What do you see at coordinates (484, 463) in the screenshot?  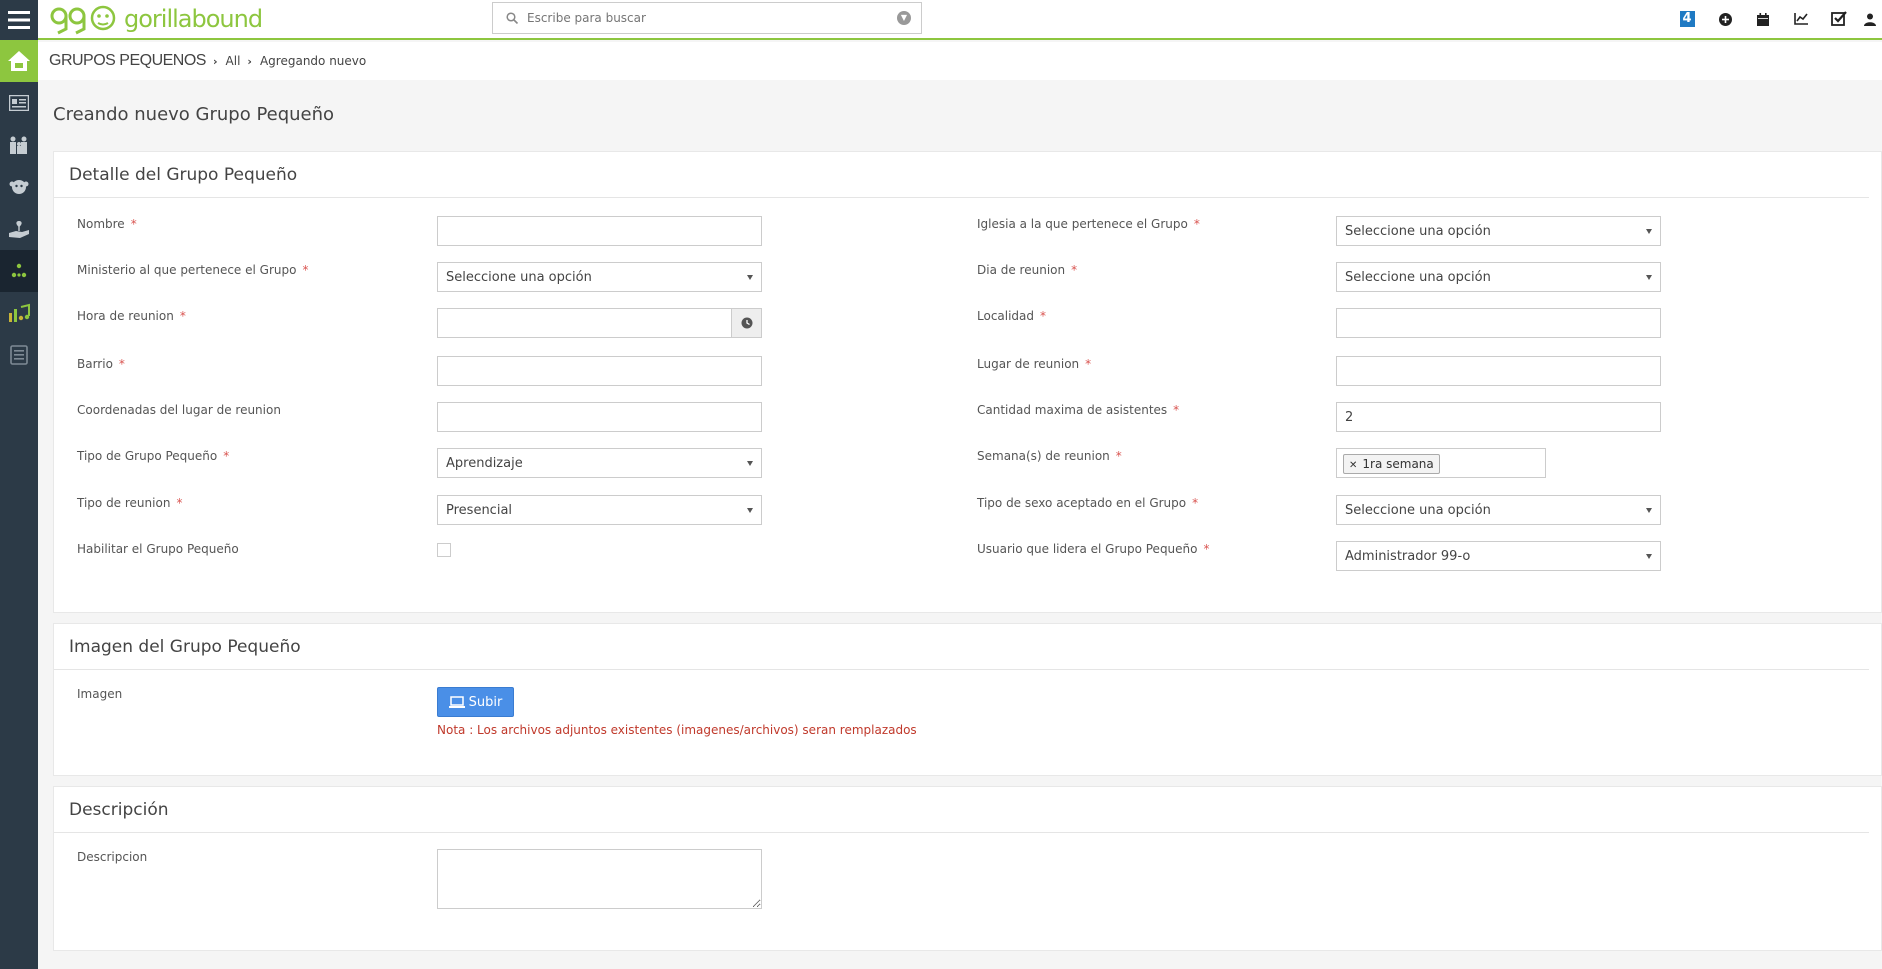 I see `tipo-grupo-value: Aprendizaje` at bounding box center [484, 463].